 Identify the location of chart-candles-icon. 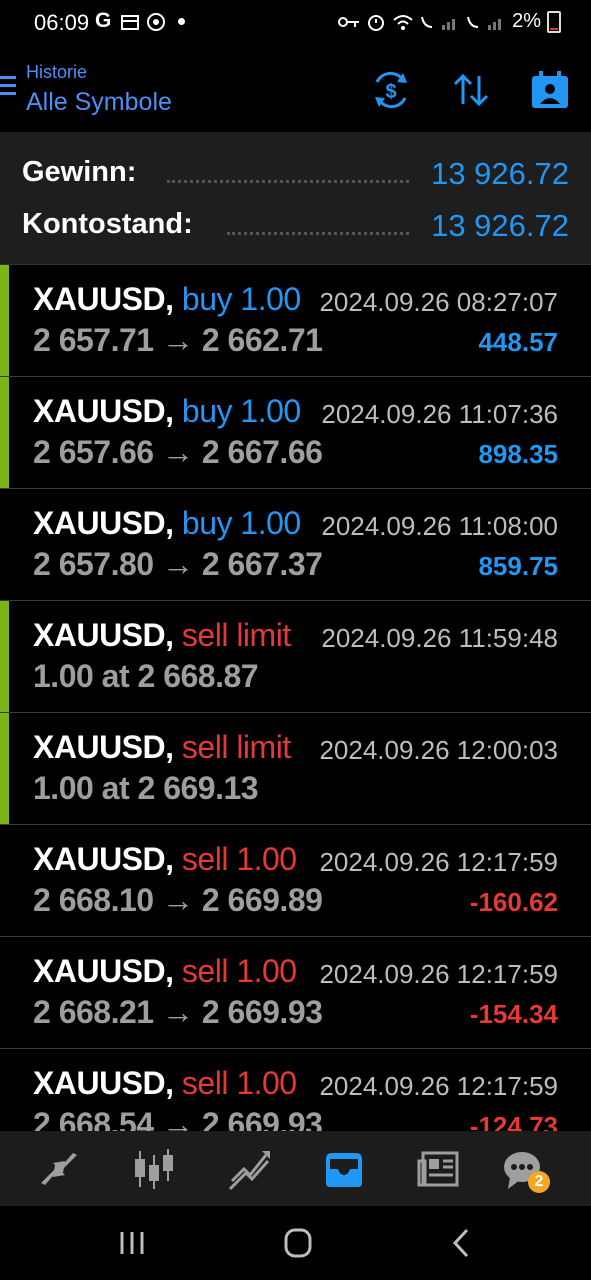
(154, 1169).